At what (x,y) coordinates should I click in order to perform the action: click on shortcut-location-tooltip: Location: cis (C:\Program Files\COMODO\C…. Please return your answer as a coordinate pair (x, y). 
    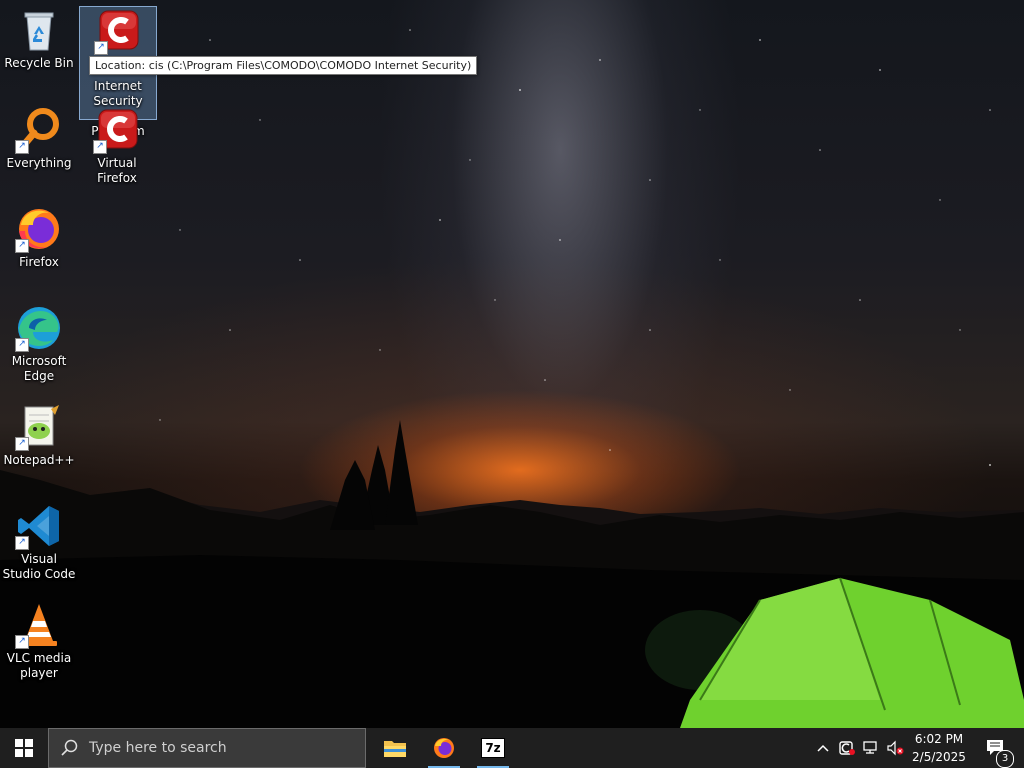
    Looking at the image, I should click on (283, 65).